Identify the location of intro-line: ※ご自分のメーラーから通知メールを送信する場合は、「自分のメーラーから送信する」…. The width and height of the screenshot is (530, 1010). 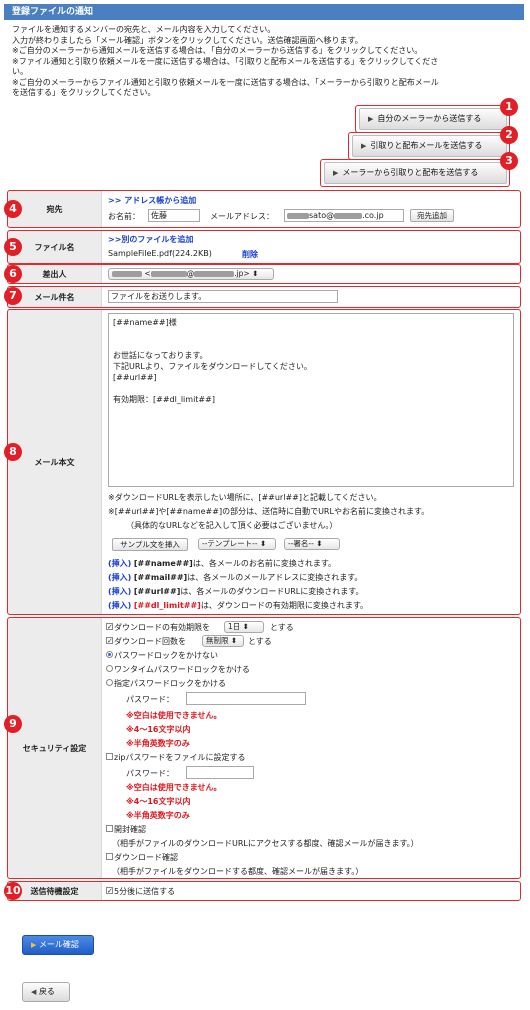
(217, 50).